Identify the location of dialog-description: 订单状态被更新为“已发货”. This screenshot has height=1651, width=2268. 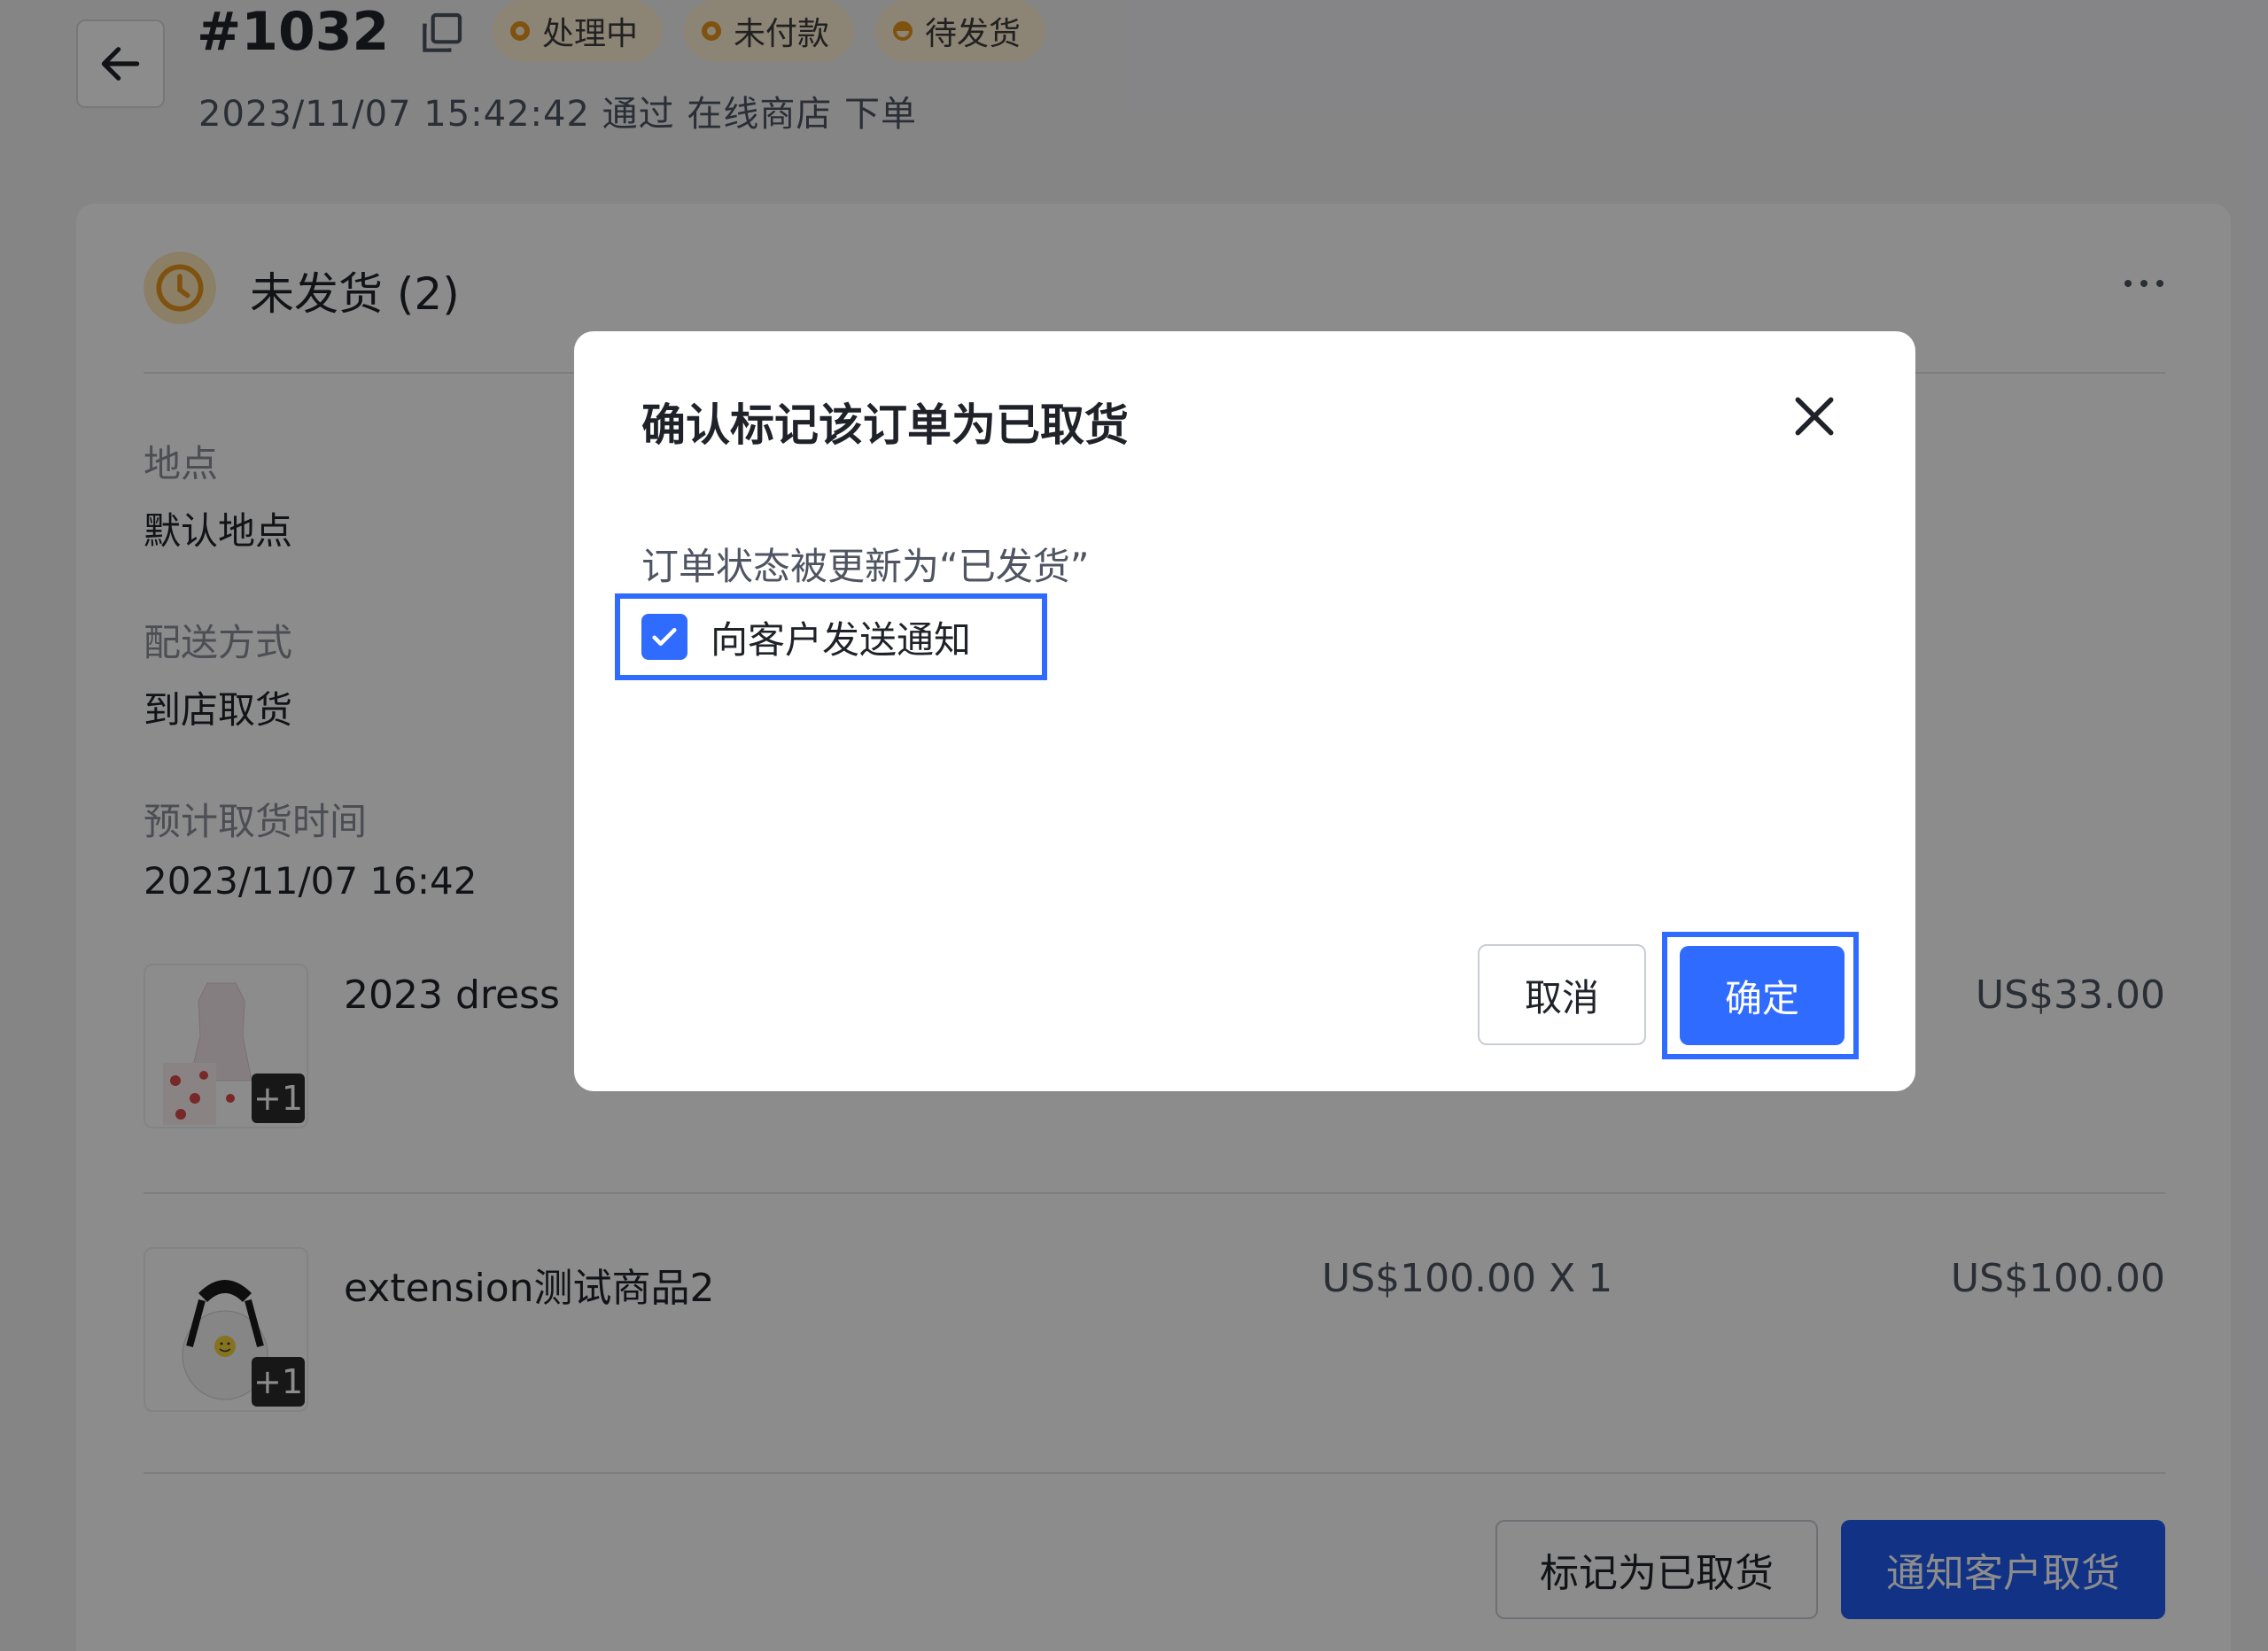
(865, 566).